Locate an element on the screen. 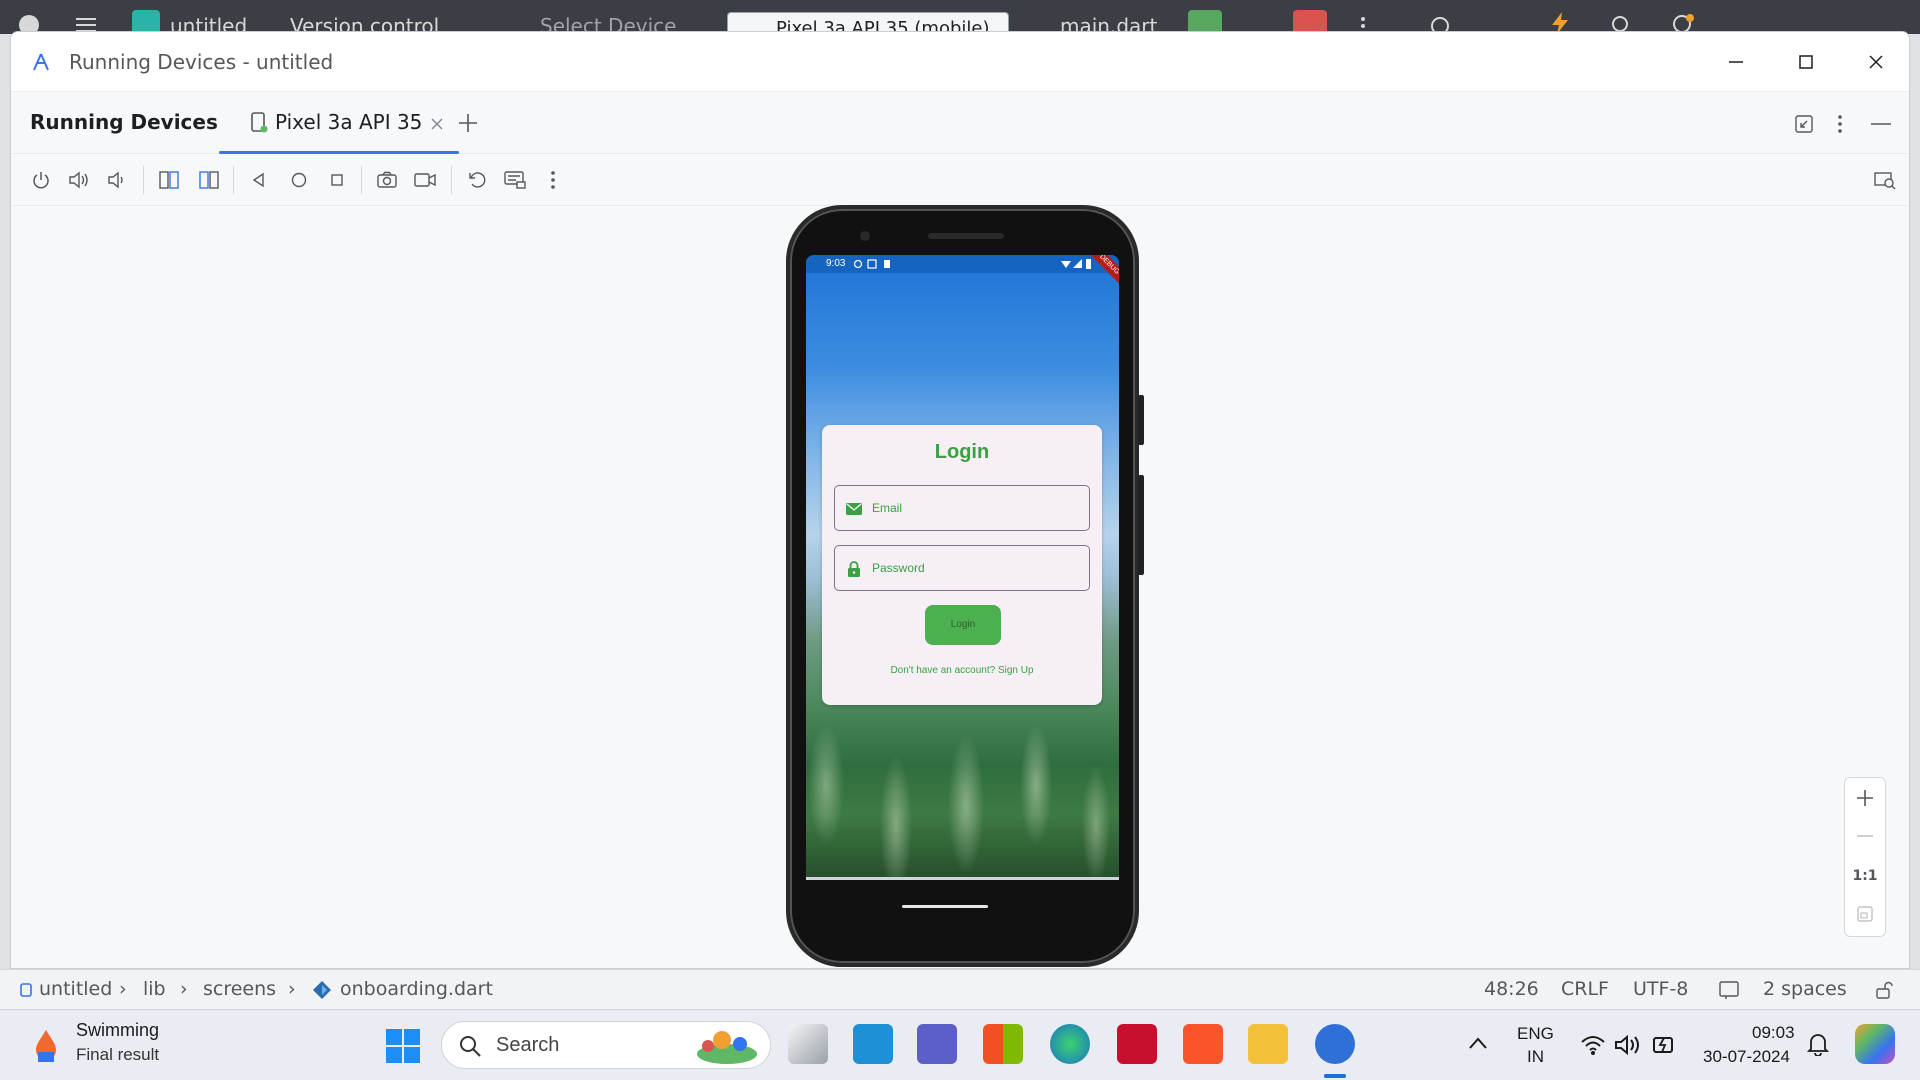 This screenshot has height=1080, width=1920. tab-close-icon is located at coordinates (437, 124).